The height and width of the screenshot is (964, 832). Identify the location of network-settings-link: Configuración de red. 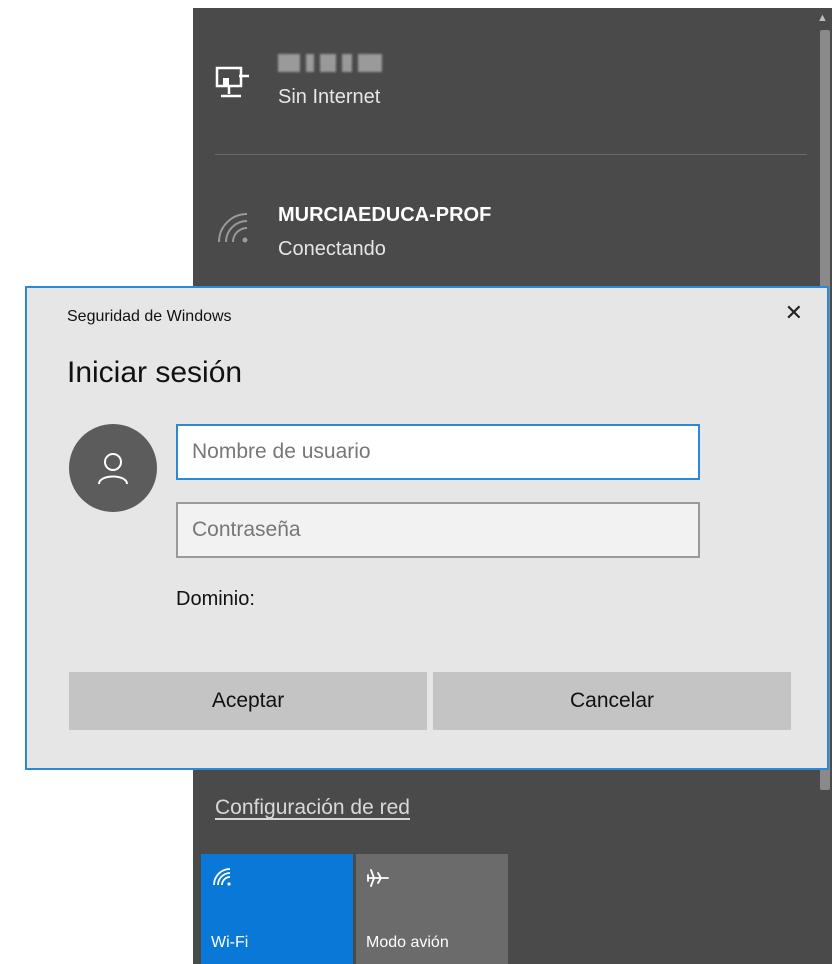
(312, 808).